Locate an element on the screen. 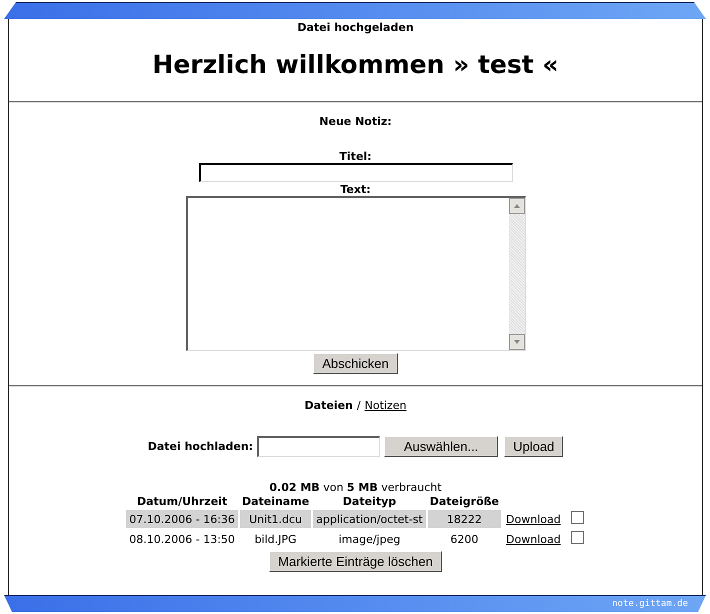  scroll-down-icon is located at coordinates (516, 342).